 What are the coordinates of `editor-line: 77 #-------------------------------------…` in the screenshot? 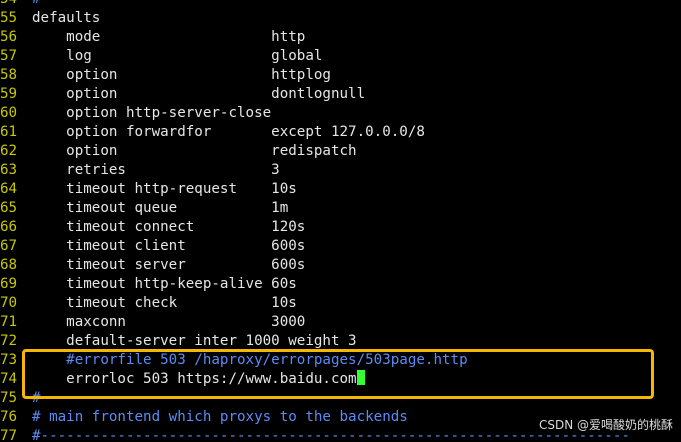 It's located at (315, 434).